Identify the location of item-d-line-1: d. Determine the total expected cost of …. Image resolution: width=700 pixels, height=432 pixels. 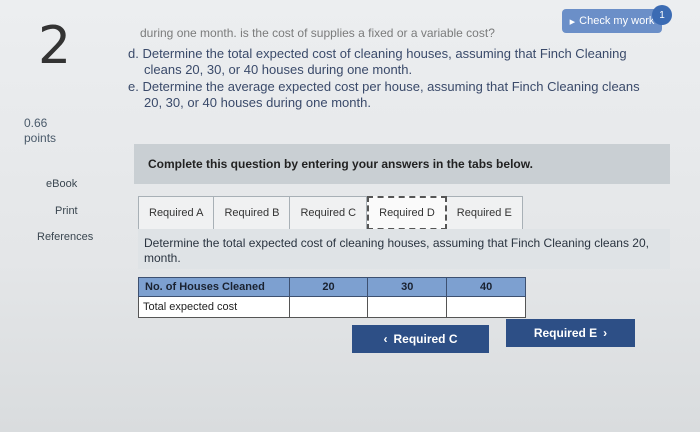
(377, 53).